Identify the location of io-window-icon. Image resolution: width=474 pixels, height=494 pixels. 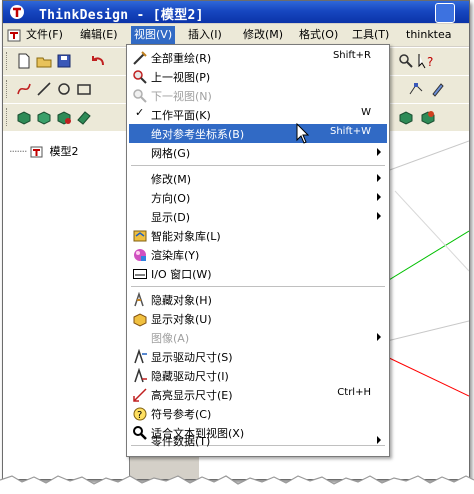
(140, 274).